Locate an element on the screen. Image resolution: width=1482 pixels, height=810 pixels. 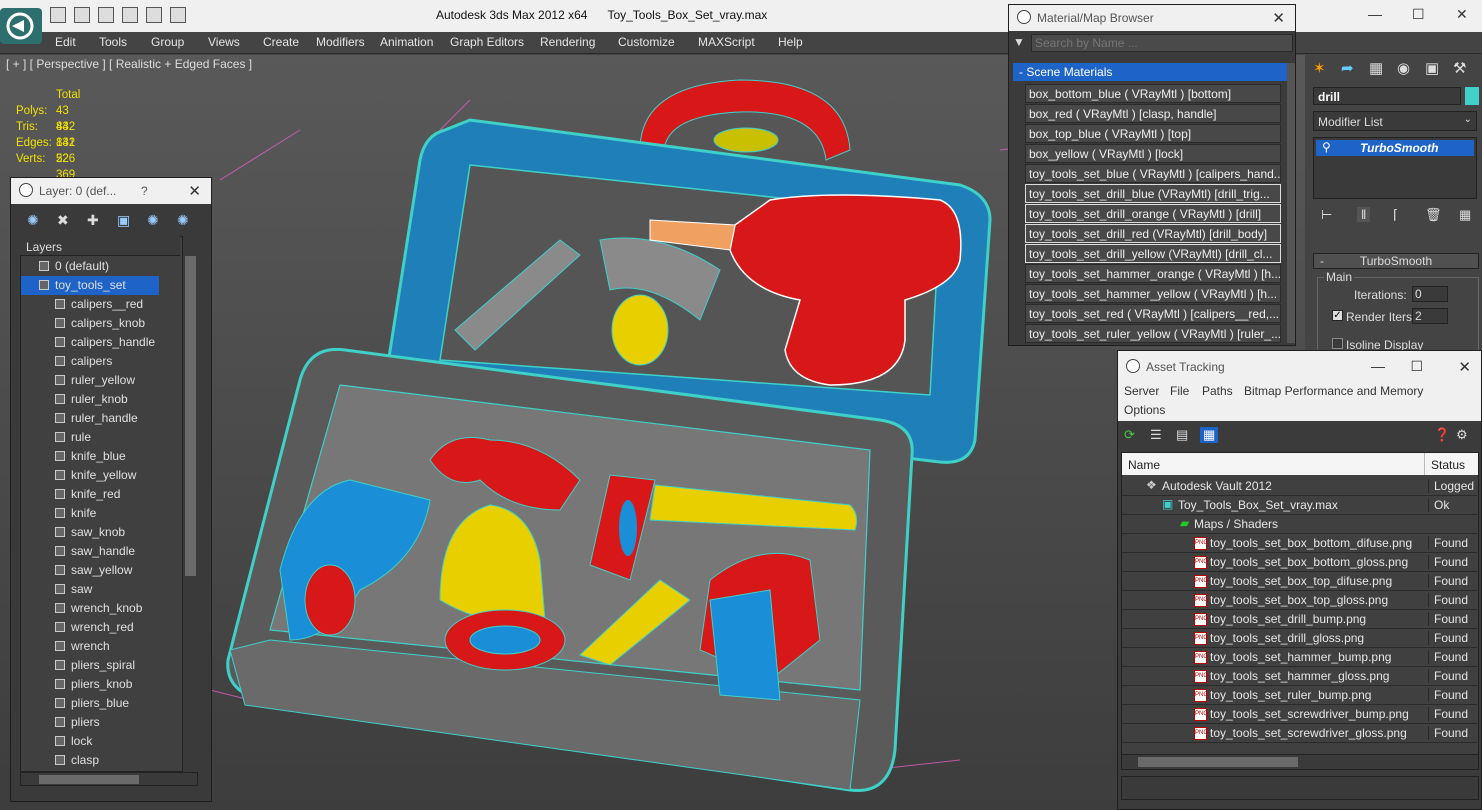
configure-sets-icon: ▦ is located at coordinates (1465, 215).